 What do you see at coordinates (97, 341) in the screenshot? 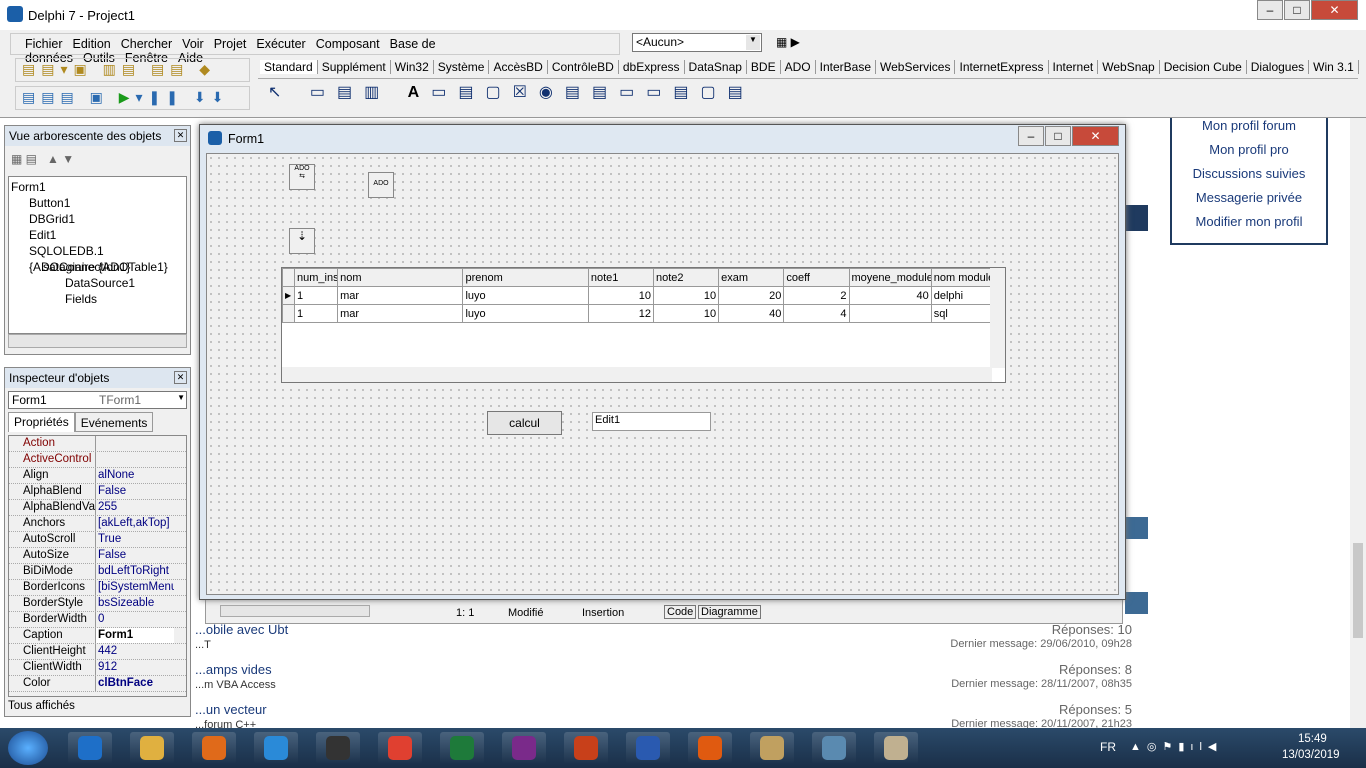
I see `tree-scrollbar` at bounding box center [97, 341].